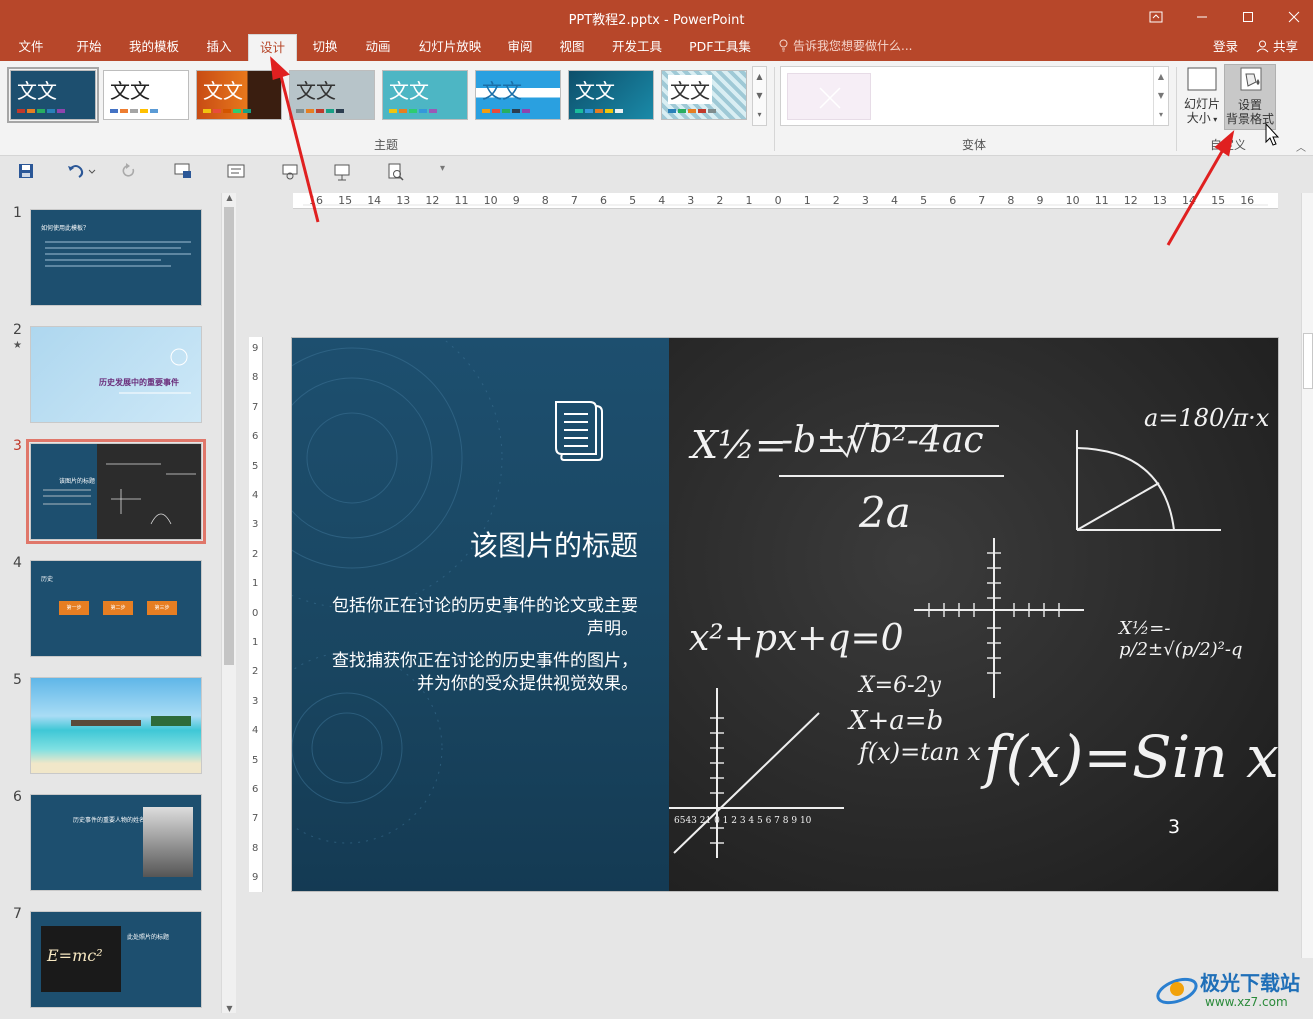 This screenshot has height=1019, width=1313. Describe the element at coordinates (516, 200) in the screenshot. I see `ruler-label: 9` at that location.